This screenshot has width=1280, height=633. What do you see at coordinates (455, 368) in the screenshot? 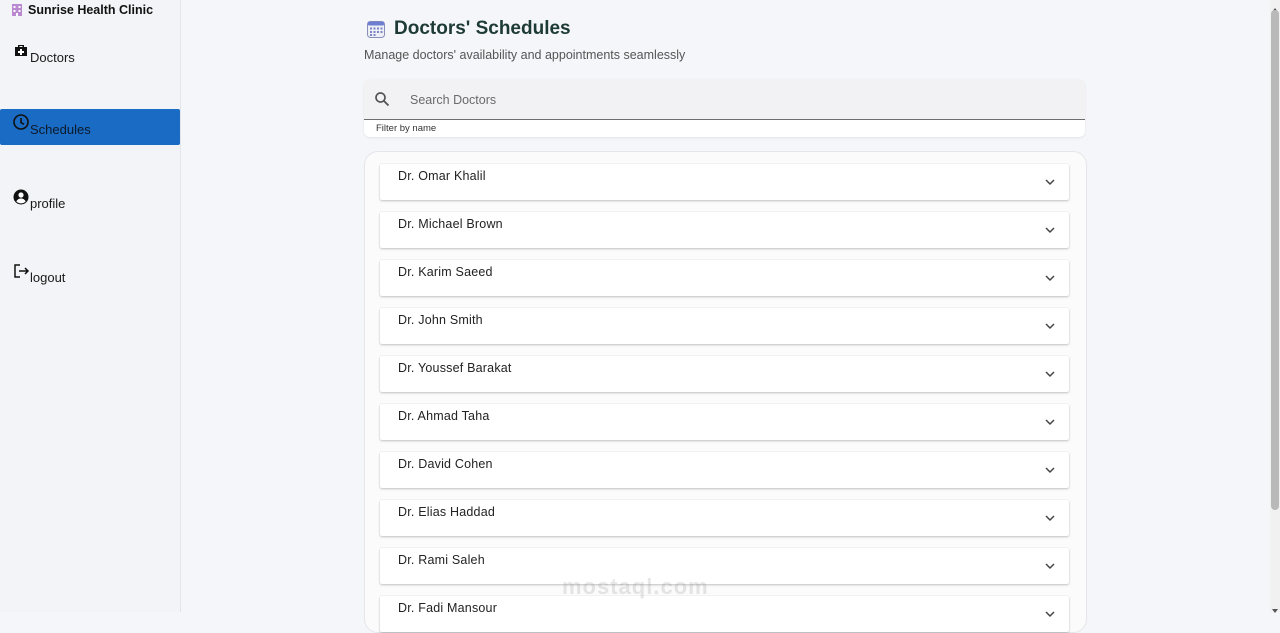
I see `doctor-name: Dr. Youssef Barakat` at bounding box center [455, 368].